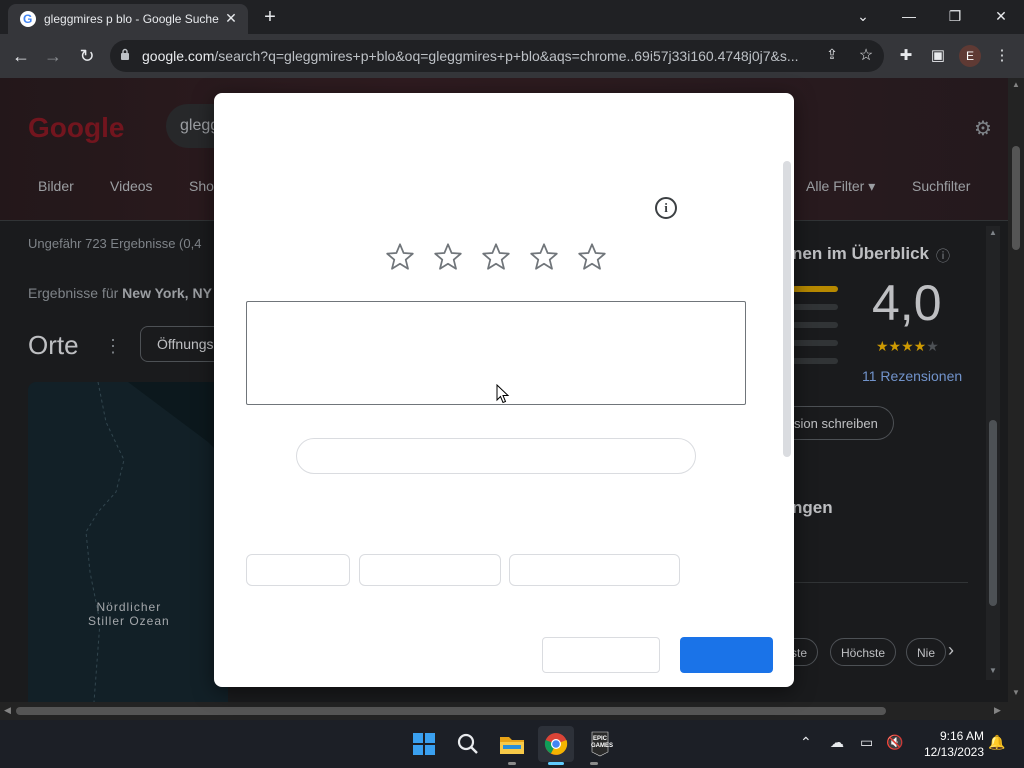 Image resolution: width=1024 pixels, height=768 pixels. What do you see at coordinates (909, 16) in the screenshot?
I see `minimize-button: —` at bounding box center [909, 16].